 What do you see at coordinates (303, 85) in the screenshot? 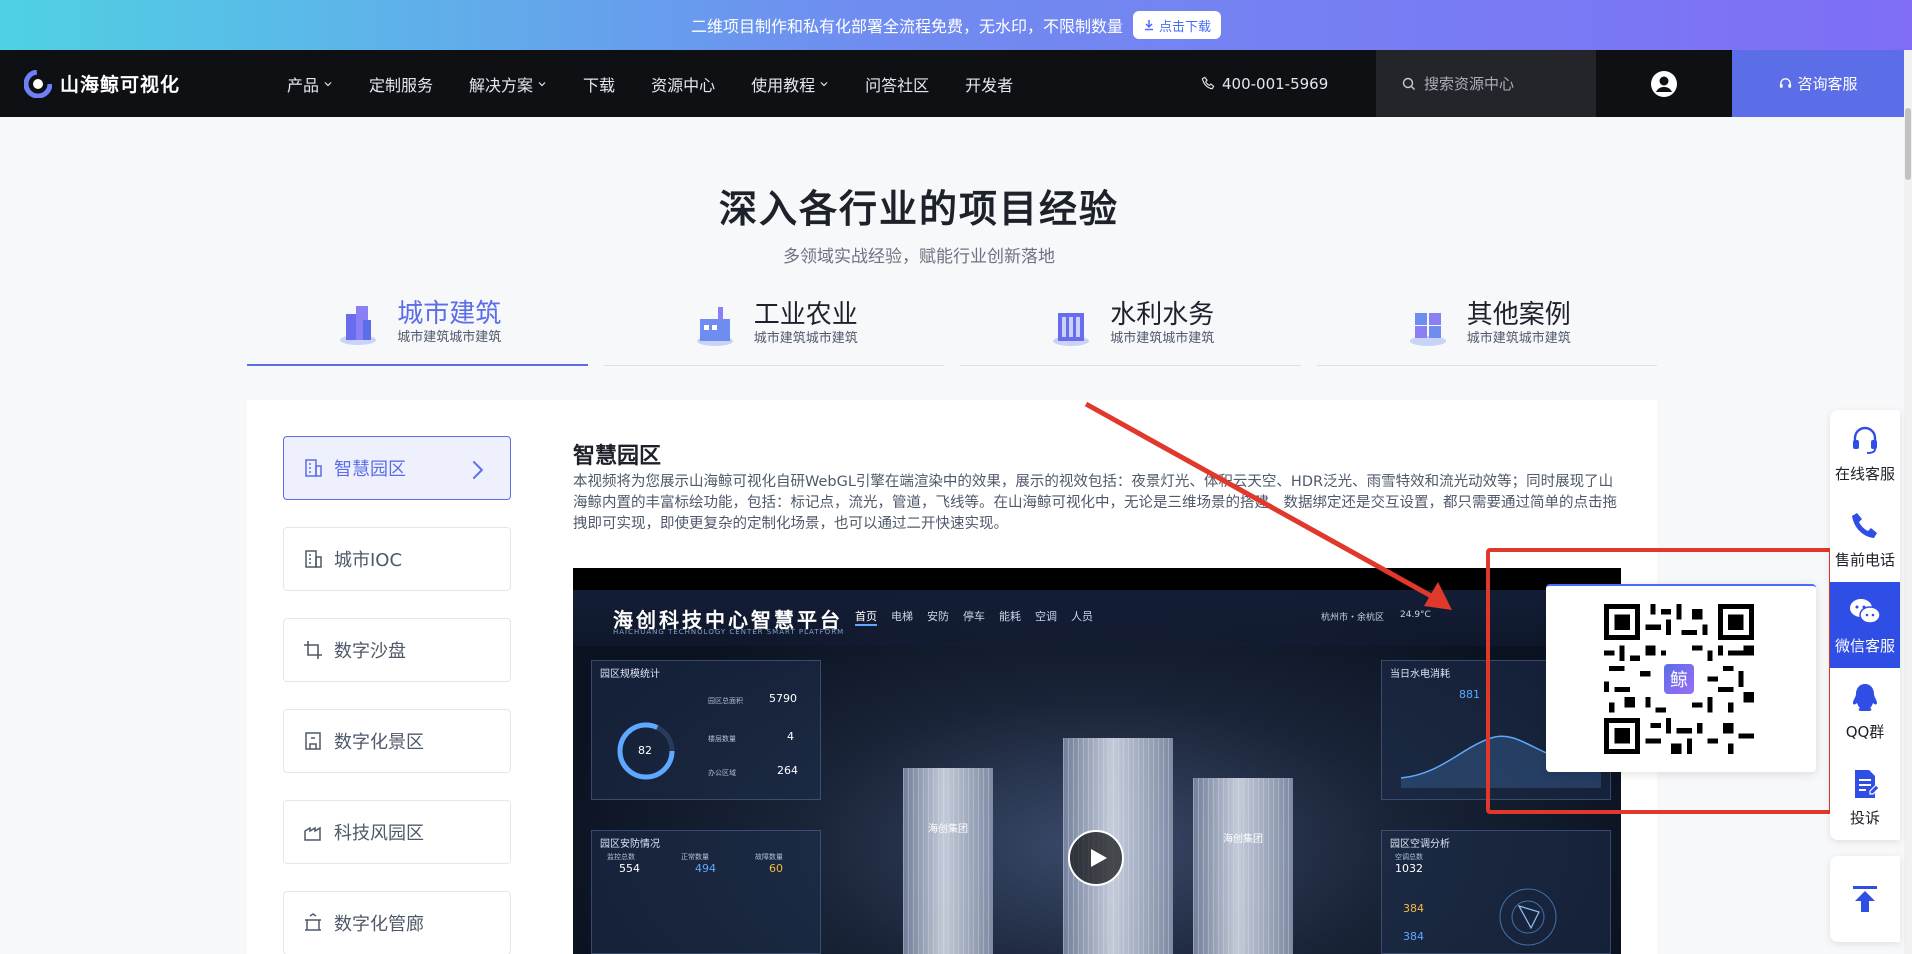
I see `menu-item-label: 产品` at bounding box center [303, 85].